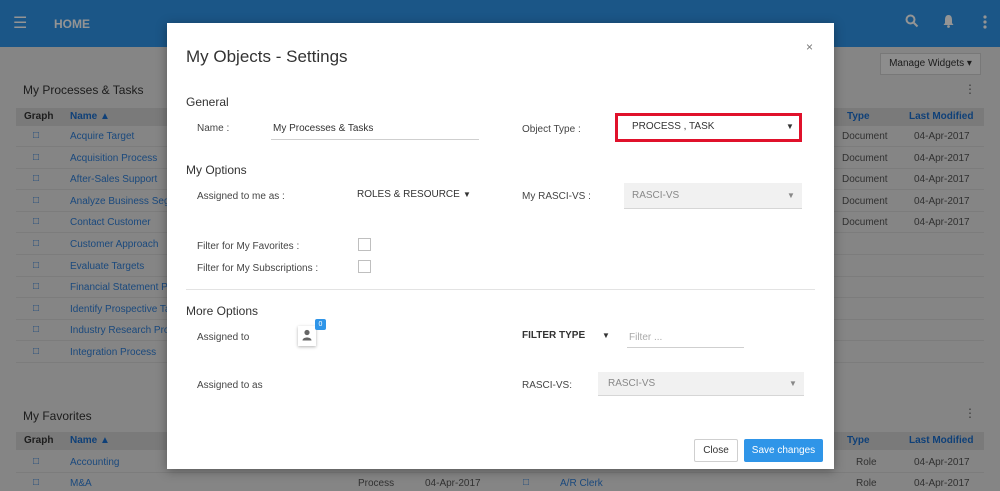 The image size is (1000, 491). I want to click on user-icon, so click(307, 336).